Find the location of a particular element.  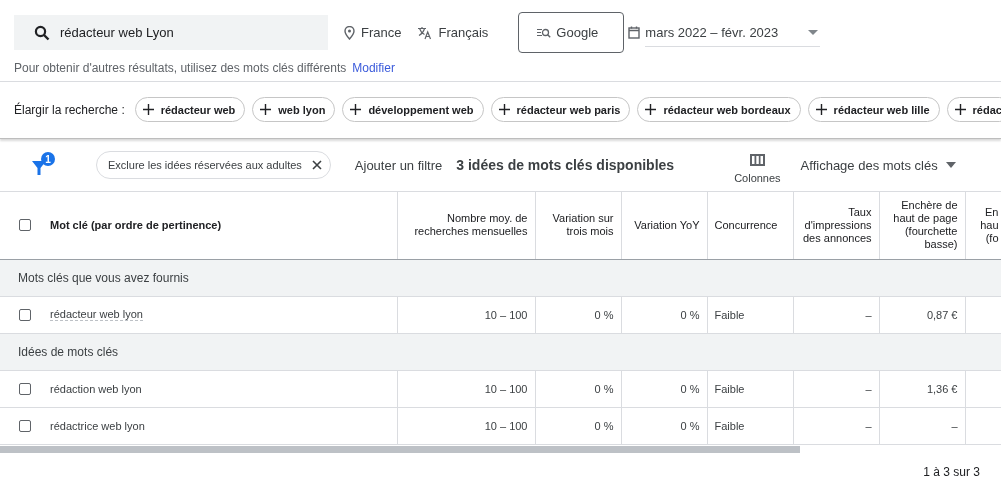

broaden-search-label: Élargir la recherche : is located at coordinates (69, 109).